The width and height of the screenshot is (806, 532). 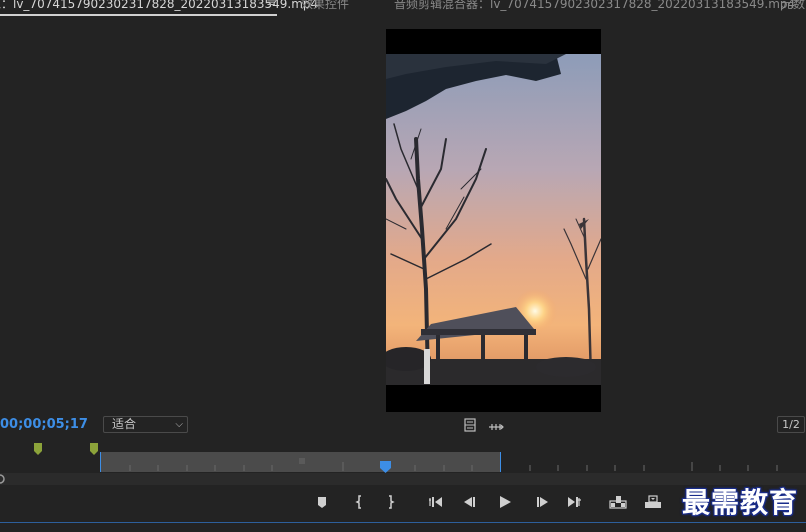 I want to click on zoom-level-value: 适合, so click(x=124, y=424).